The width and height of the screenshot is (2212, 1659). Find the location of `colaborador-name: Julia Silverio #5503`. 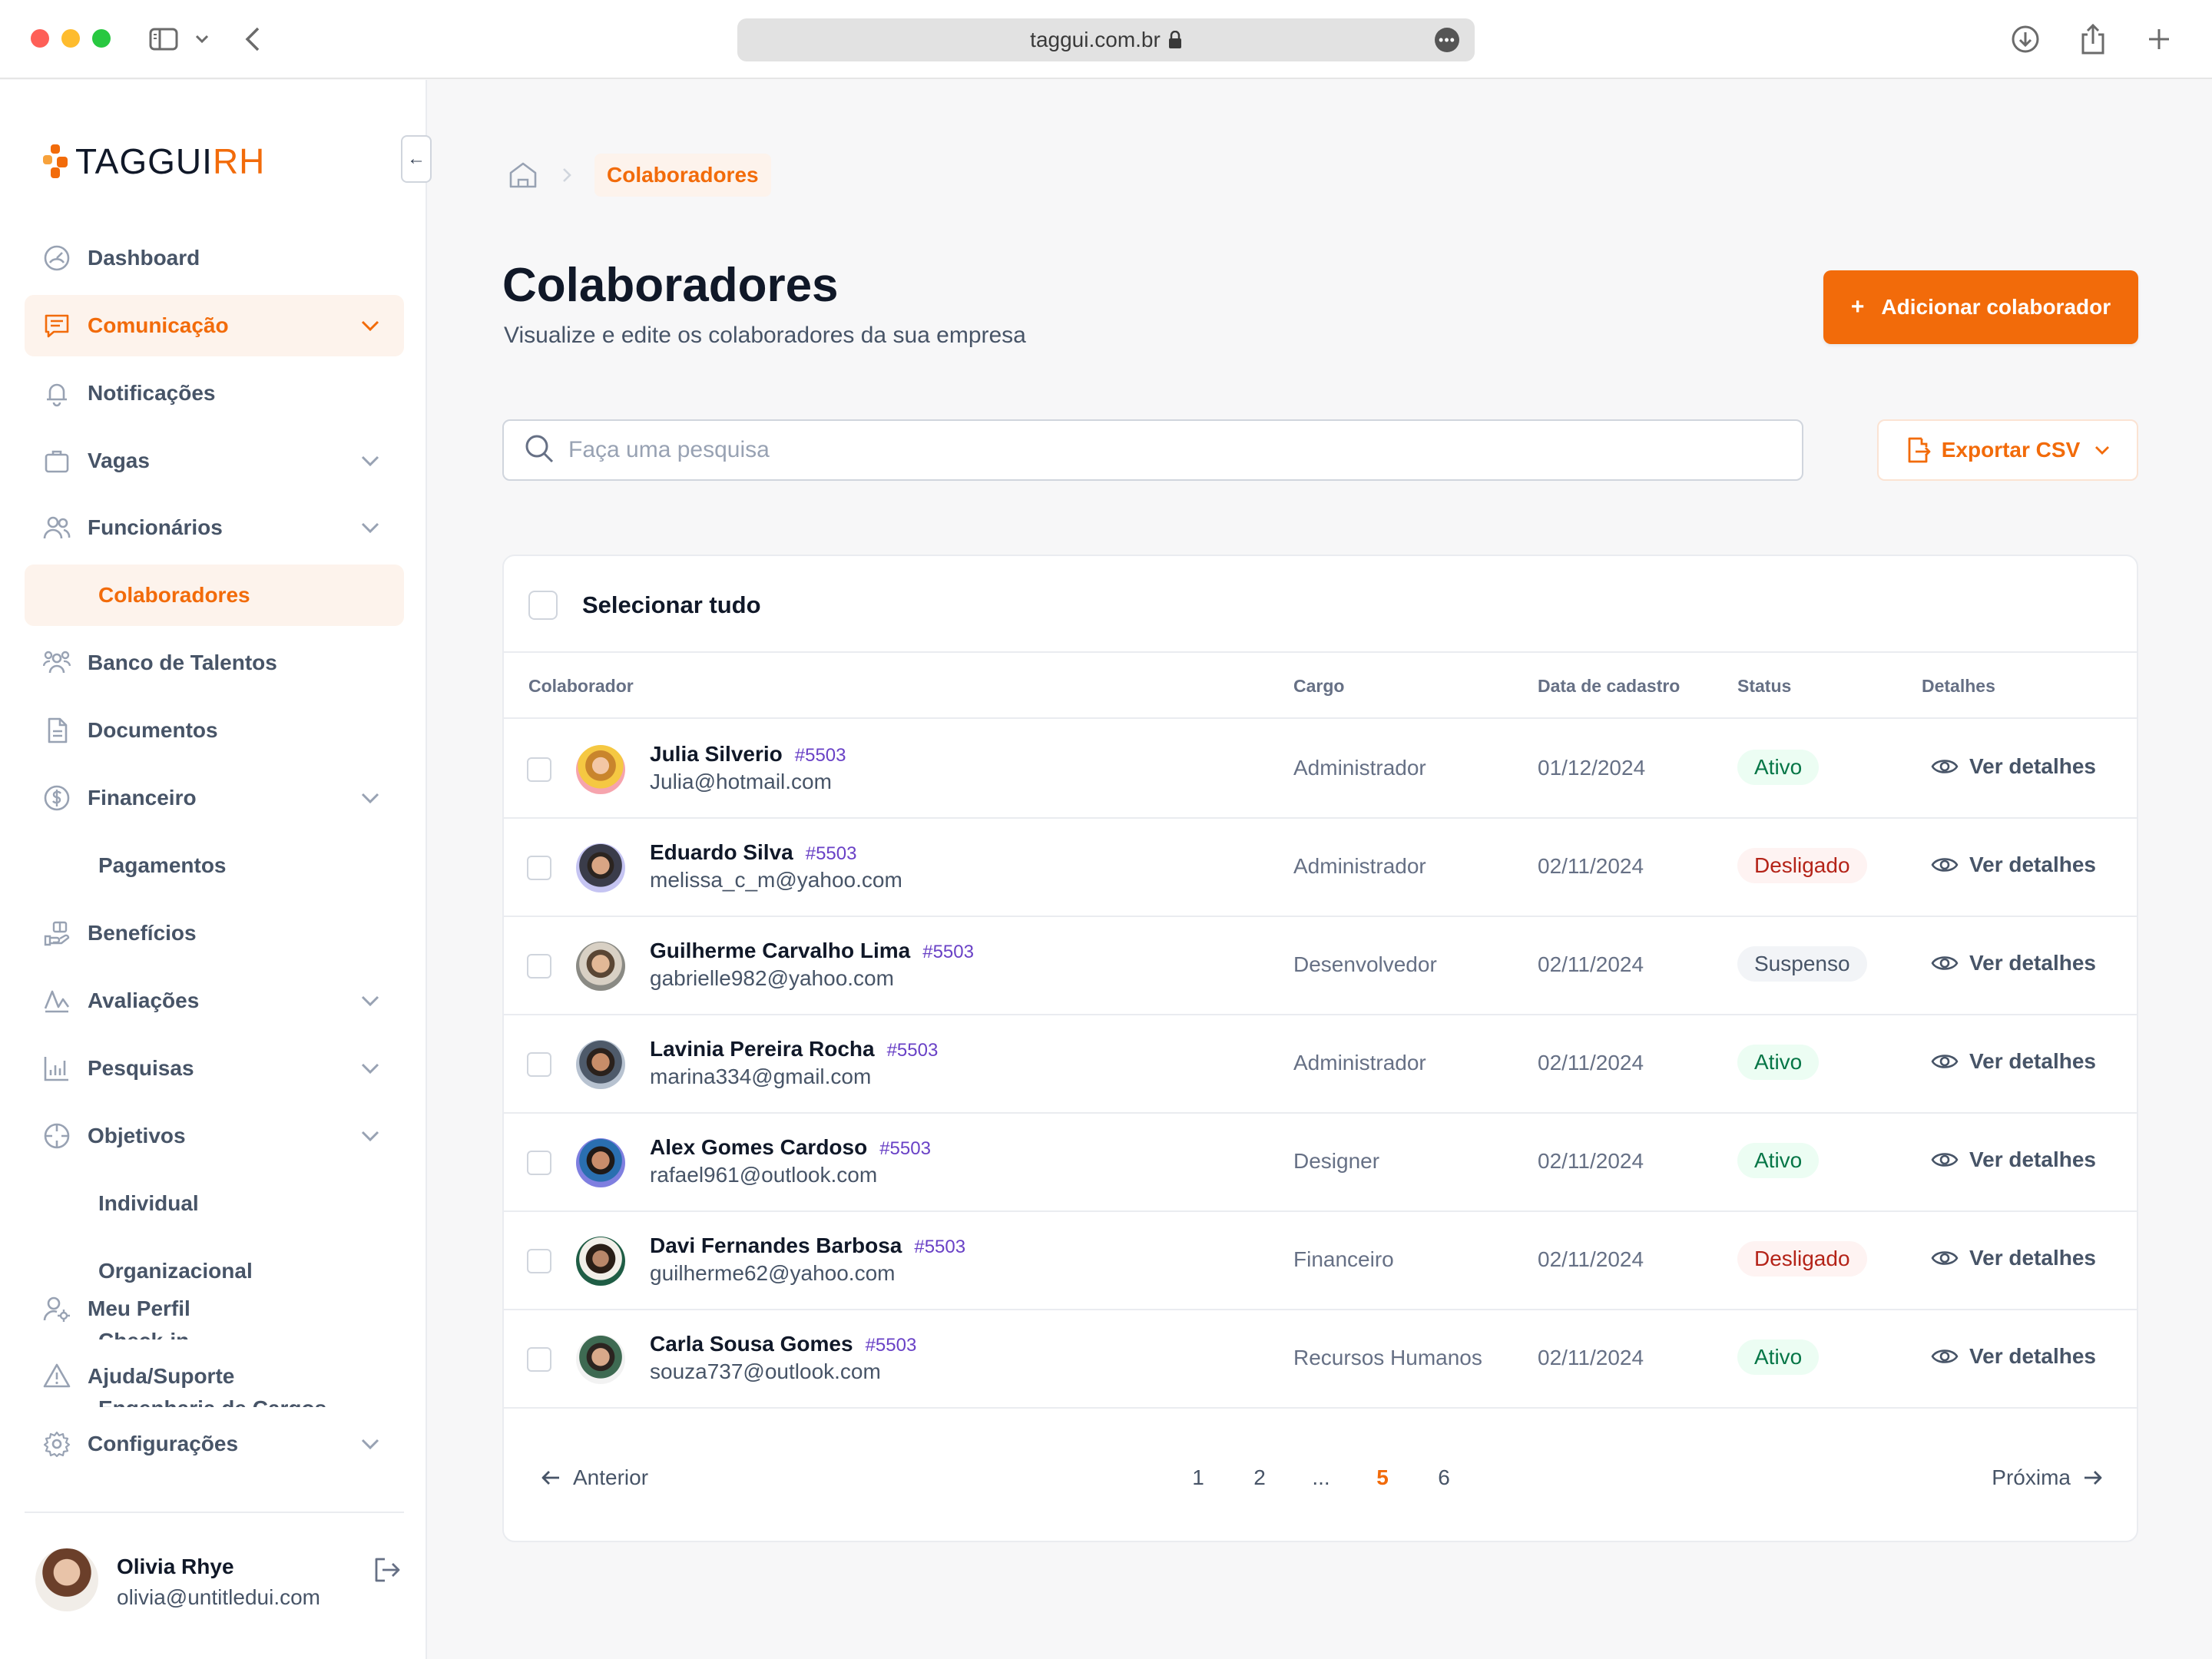

colaborador-name: Julia Silverio #5503 is located at coordinates (748, 755).